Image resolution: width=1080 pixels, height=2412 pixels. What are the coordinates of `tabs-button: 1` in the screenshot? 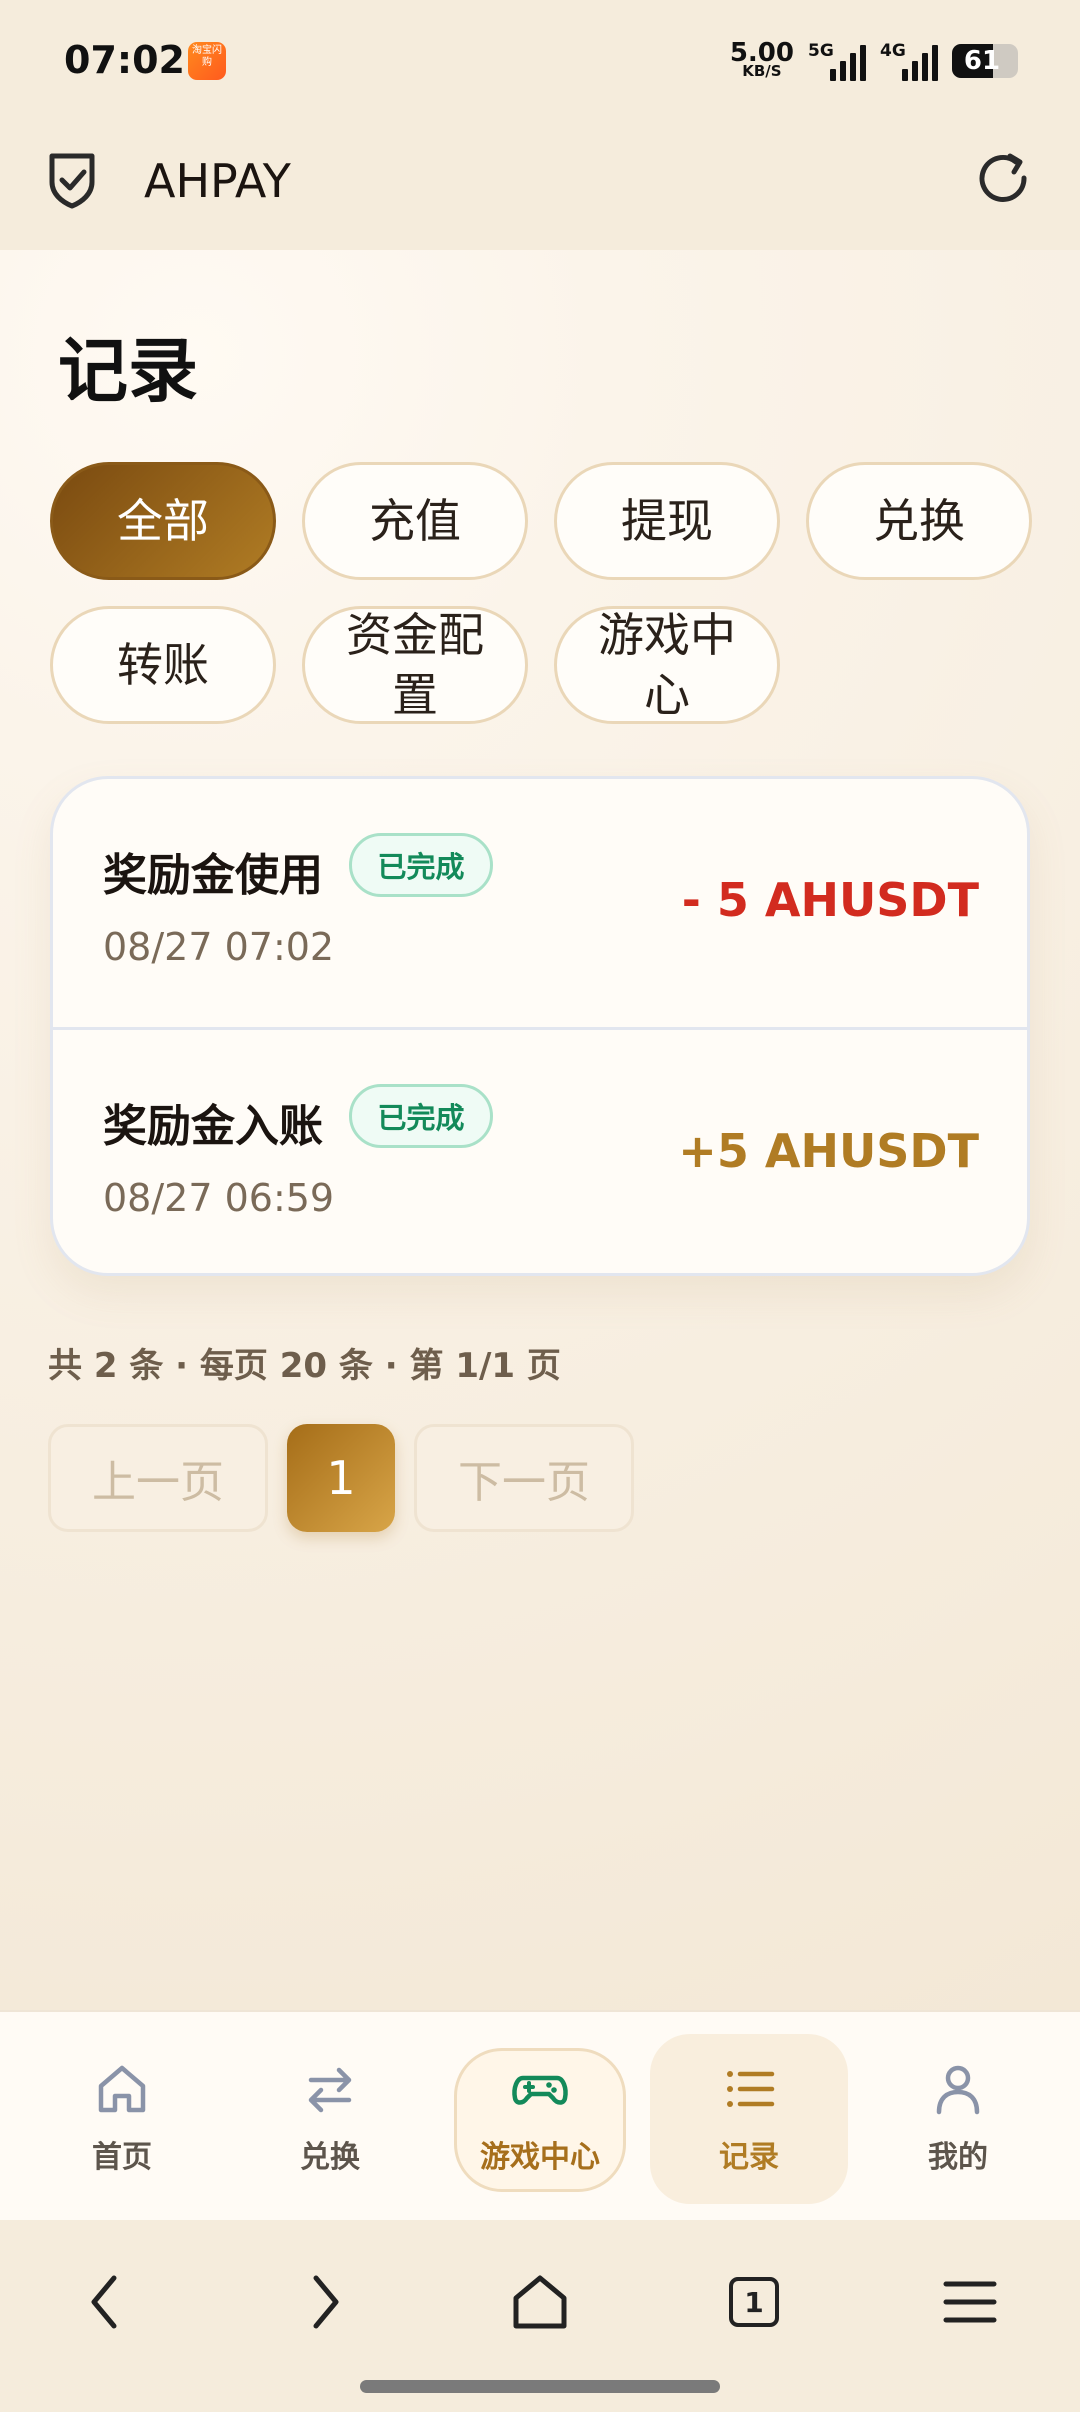 It's located at (754, 2302).